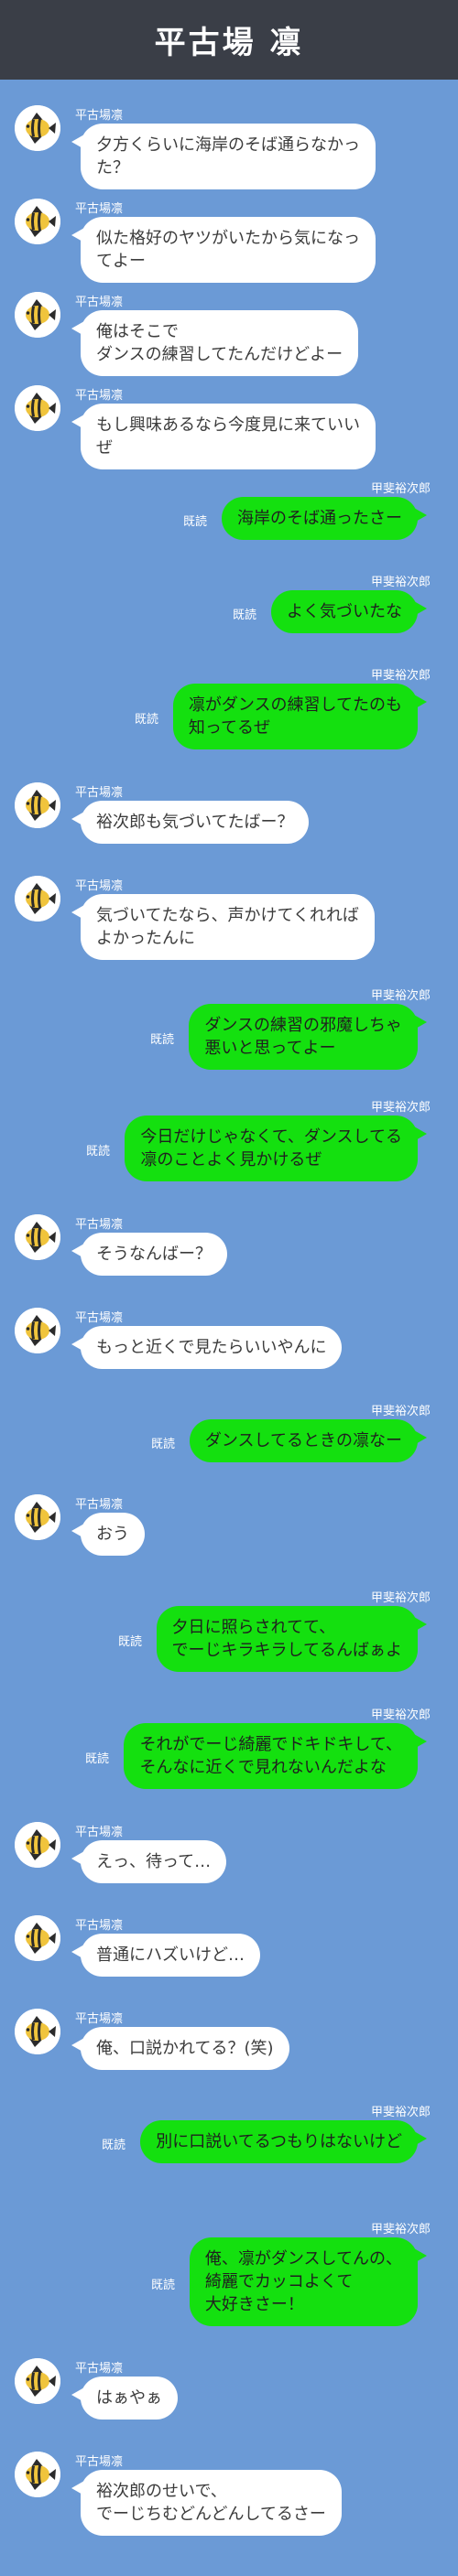 Image resolution: width=458 pixels, height=2576 pixels. What do you see at coordinates (223, 927) in the screenshot?
I see `message-bubble: 気づいてたなら、声かけてくれれば よかったんに` at bounding box center [223, 927].